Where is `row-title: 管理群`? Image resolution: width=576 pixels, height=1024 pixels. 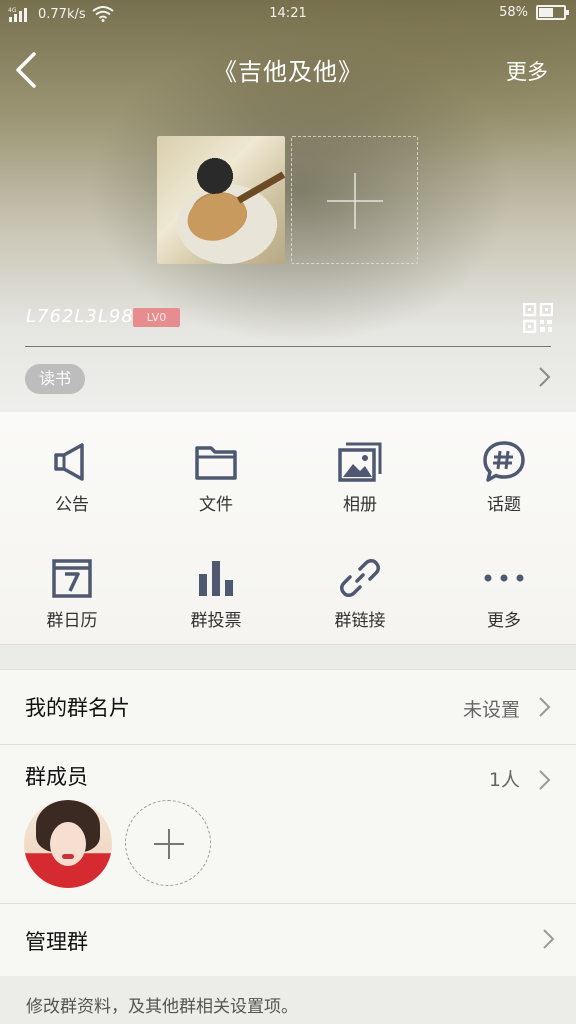
row-title: 管理群 is located at coordinates (56, 942).